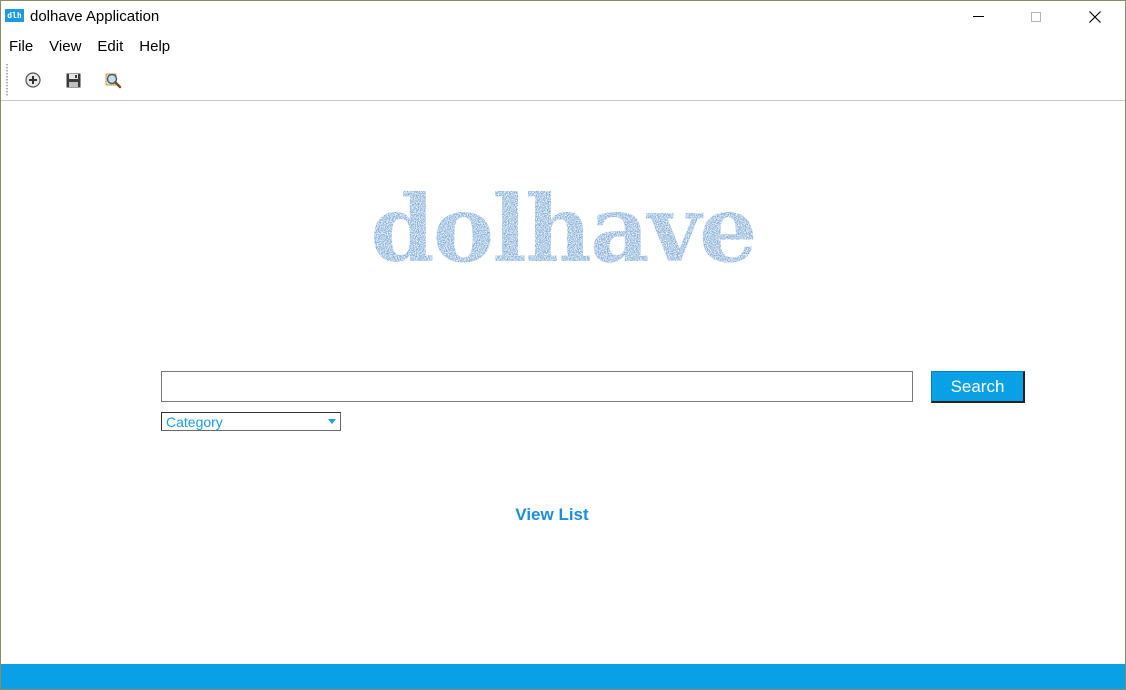  I want to click on title-bar: dlh dolhave Application, so click(563, 16).